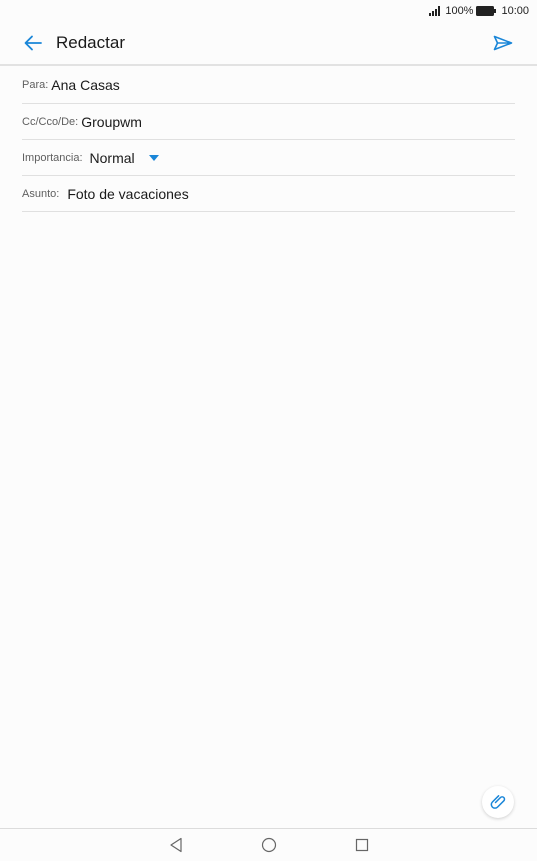  Describe the element at coordinates (486, 11) in the screenshot. I see `battery-icon` at that location.